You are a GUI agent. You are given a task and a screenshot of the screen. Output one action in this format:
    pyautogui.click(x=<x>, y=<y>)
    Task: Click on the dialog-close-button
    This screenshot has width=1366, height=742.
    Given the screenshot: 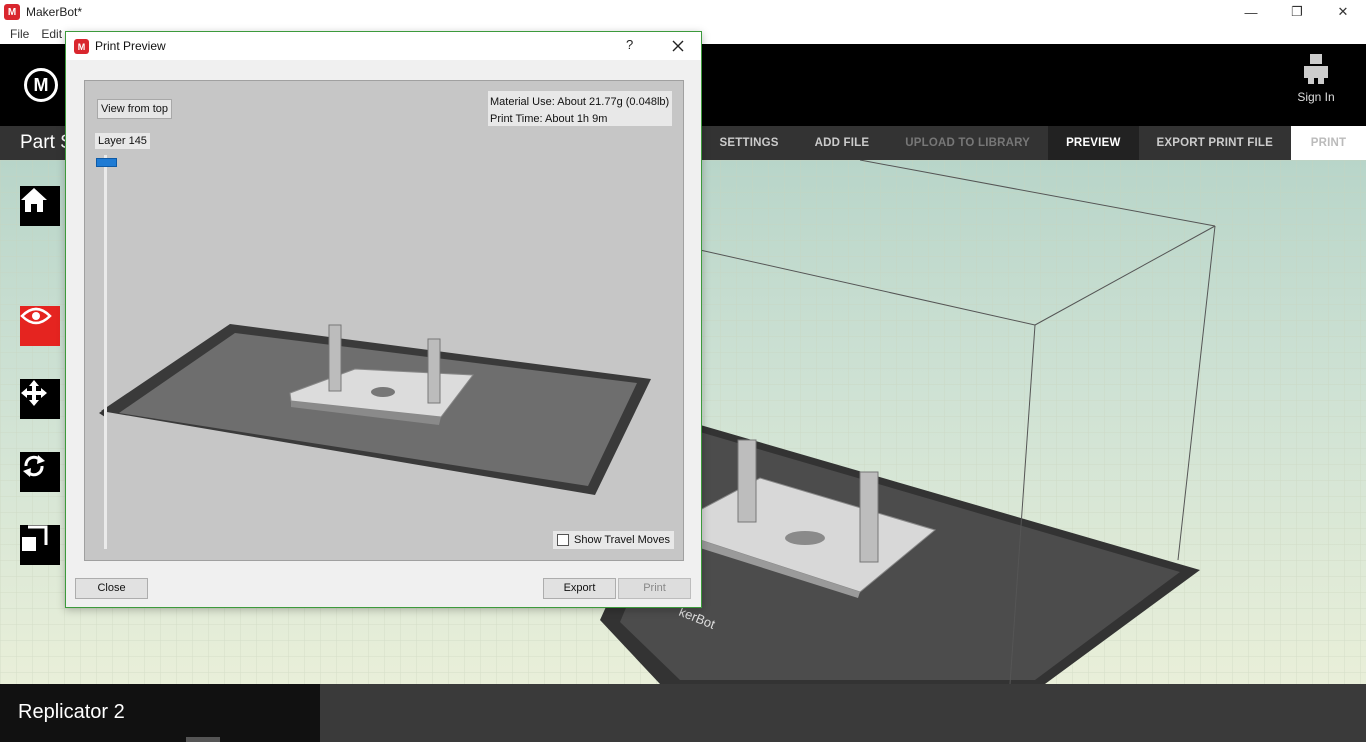 What is the action you would take?
    pyautogui.click(x=678, y=46)
    